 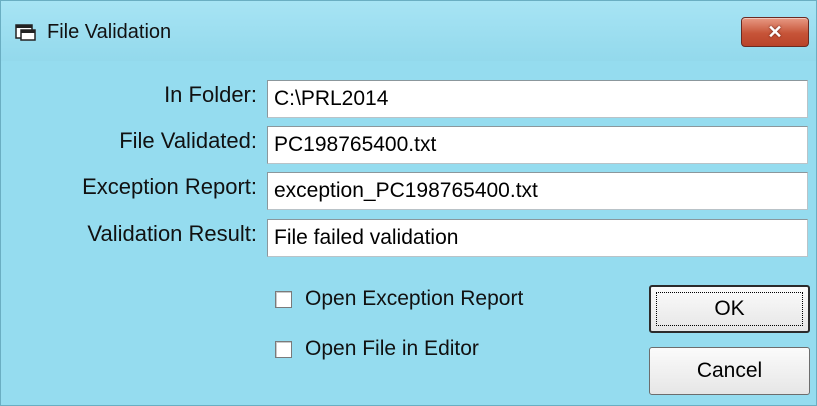 I want to click on close-button: ✕, so click(x=775, y=32).